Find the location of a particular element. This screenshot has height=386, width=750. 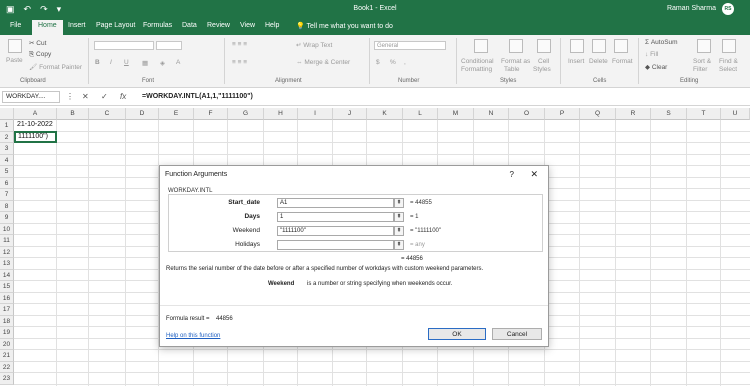

column-header-o: O is located at coordinates (527, 114).